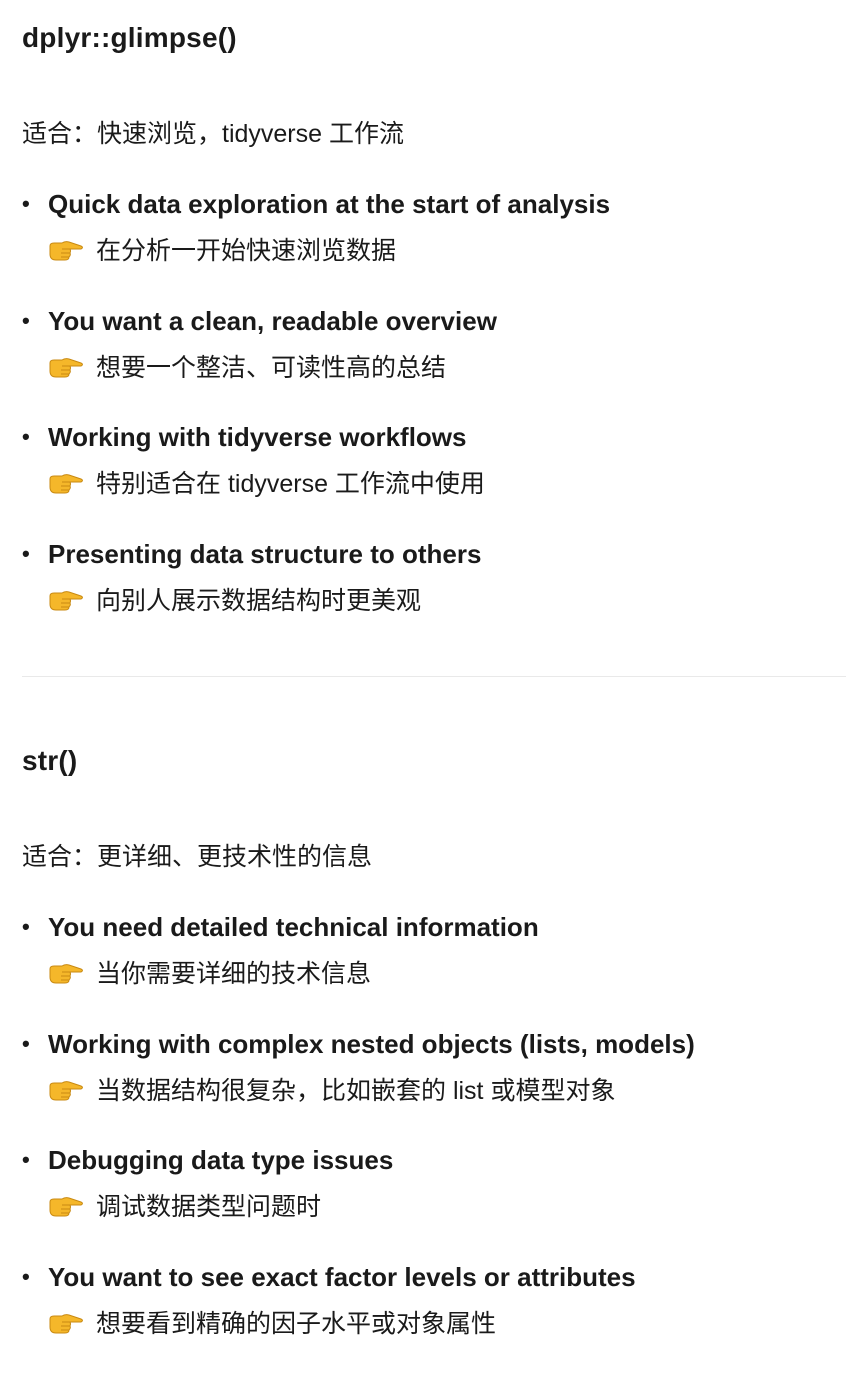  What do you see at coordinates (197, 857) in the screenshot?
I see `section-suitable-str: 适合：更详细、更技术性的信息` at bounding box center [197, 857].